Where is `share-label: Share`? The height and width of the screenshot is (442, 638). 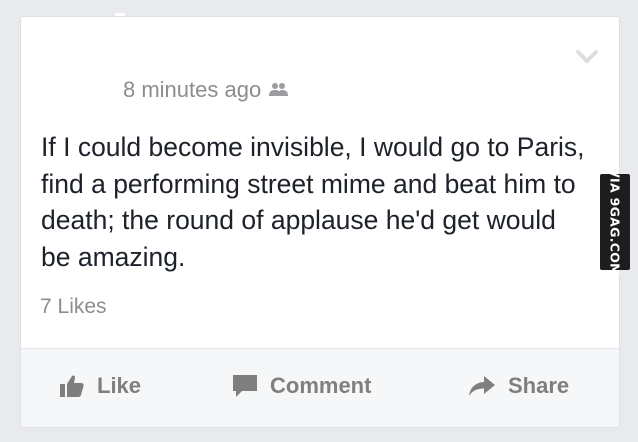
share-label: Share is located at coordinates (539, 385).